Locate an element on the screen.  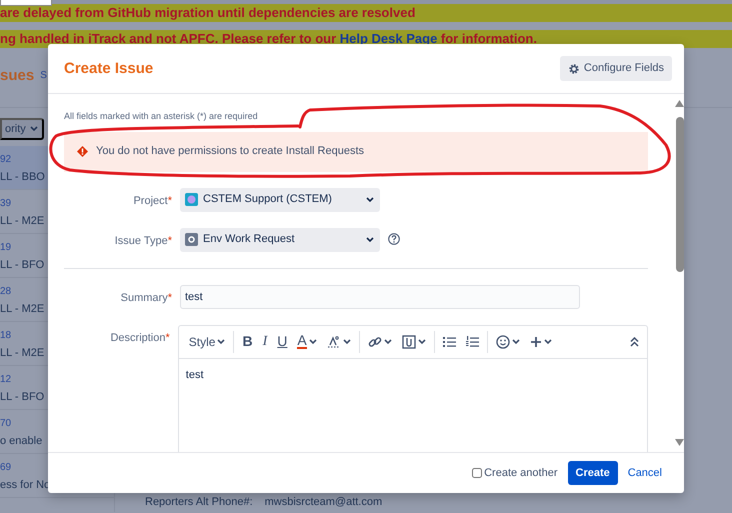
issue-type-select: Env Work Request is located at coordinates (280, 240).